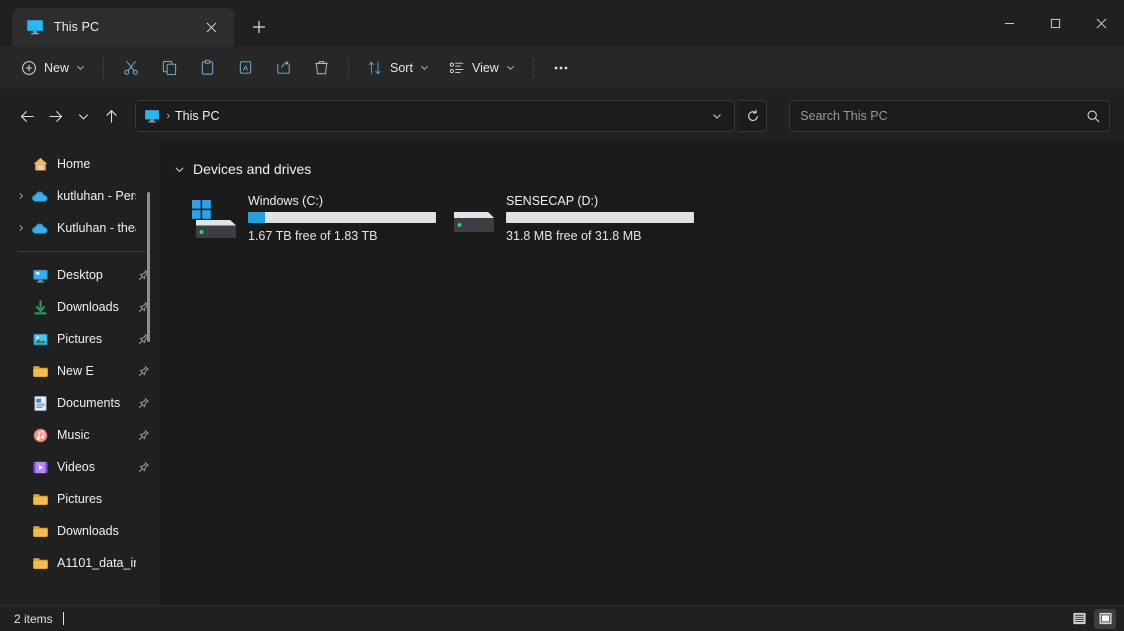 This screenshot has width=1124, height=631. I want to click on downloads-icon, so click(40, 307).